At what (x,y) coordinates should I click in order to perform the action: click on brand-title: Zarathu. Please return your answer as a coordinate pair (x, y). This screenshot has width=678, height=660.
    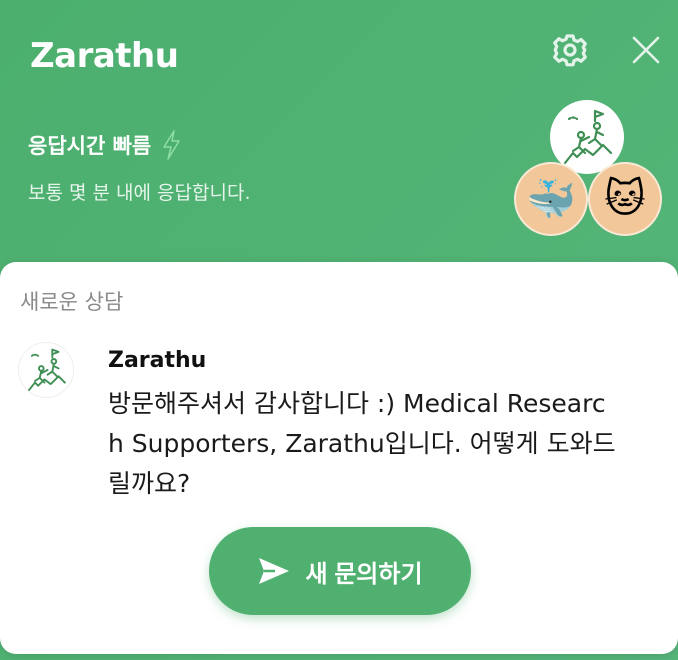
    Looking at the image, I should click on (104, 56).